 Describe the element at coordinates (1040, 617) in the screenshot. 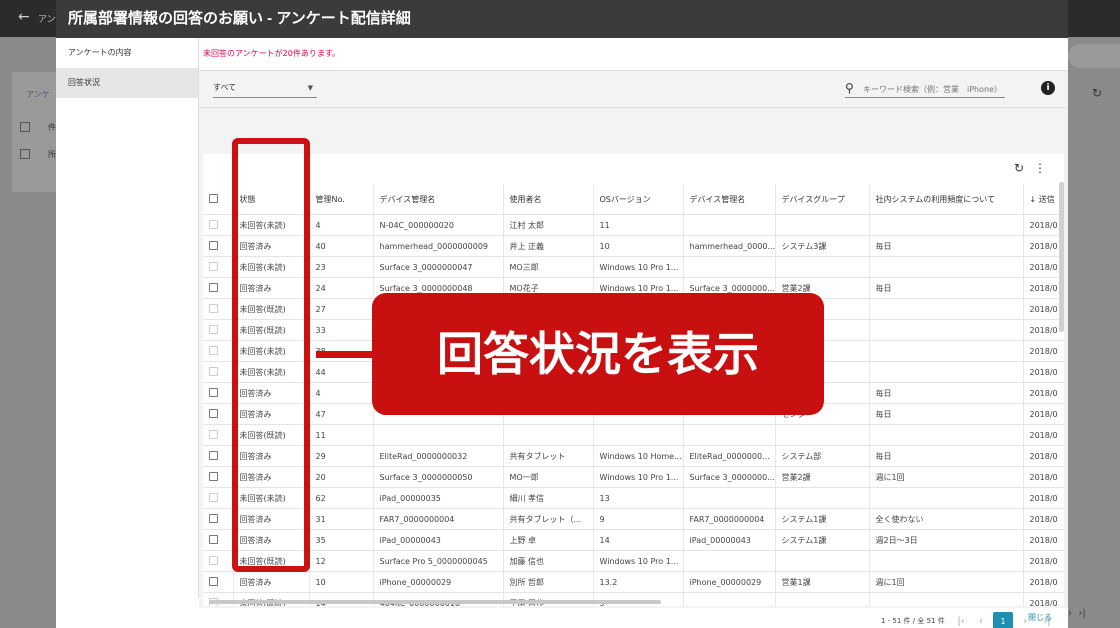

I see `close-button: 閉じる` at that location.